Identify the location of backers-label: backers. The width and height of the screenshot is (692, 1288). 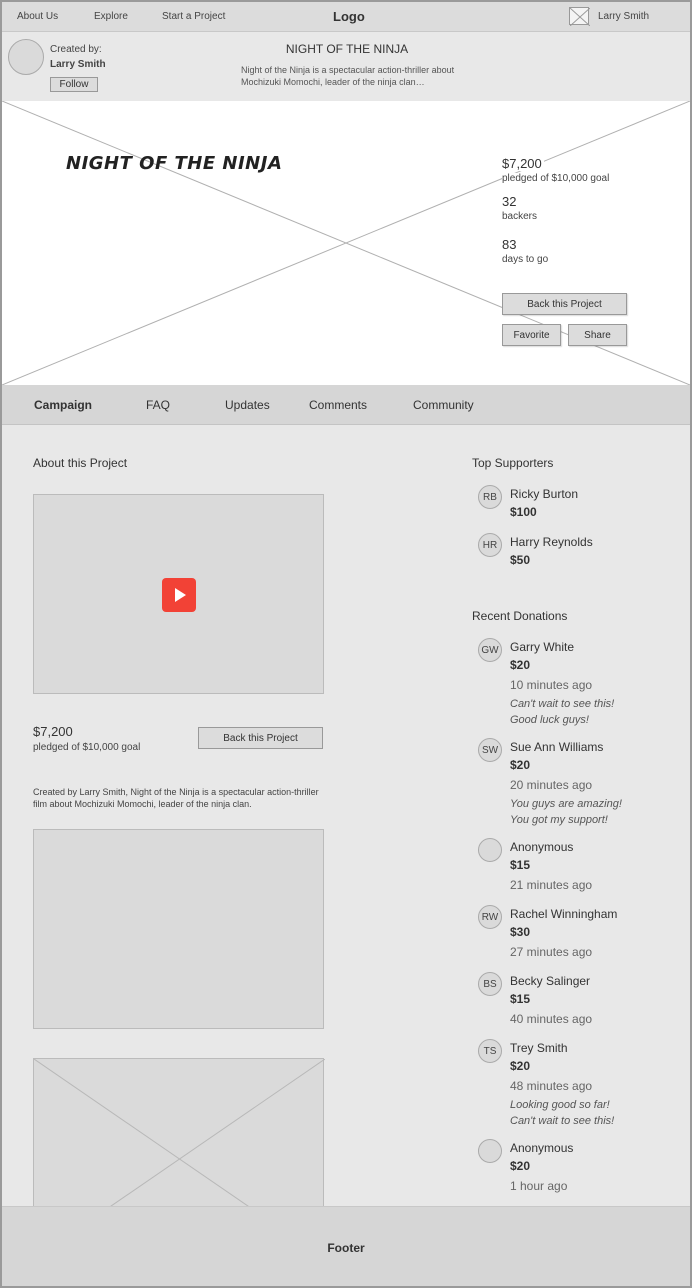
(521, 216).